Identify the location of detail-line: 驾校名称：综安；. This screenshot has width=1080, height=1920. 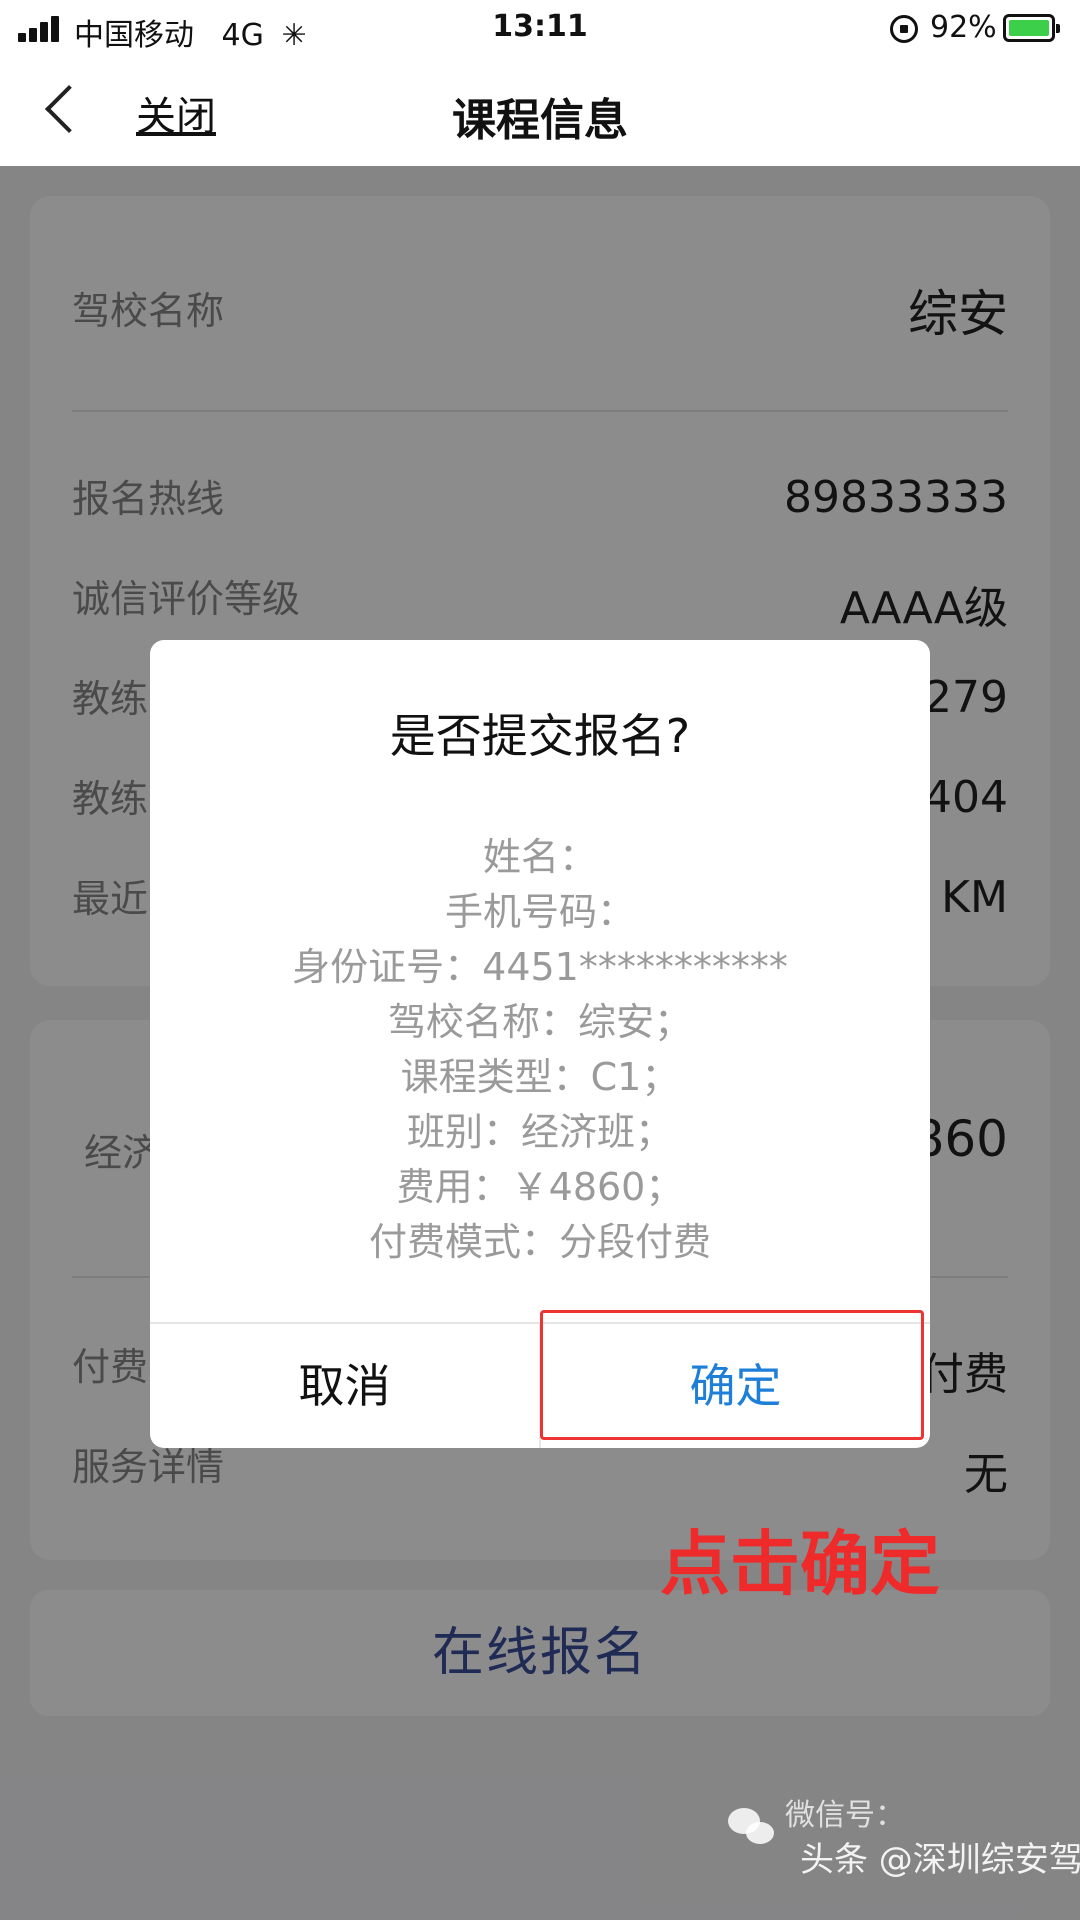
(539, 1022).